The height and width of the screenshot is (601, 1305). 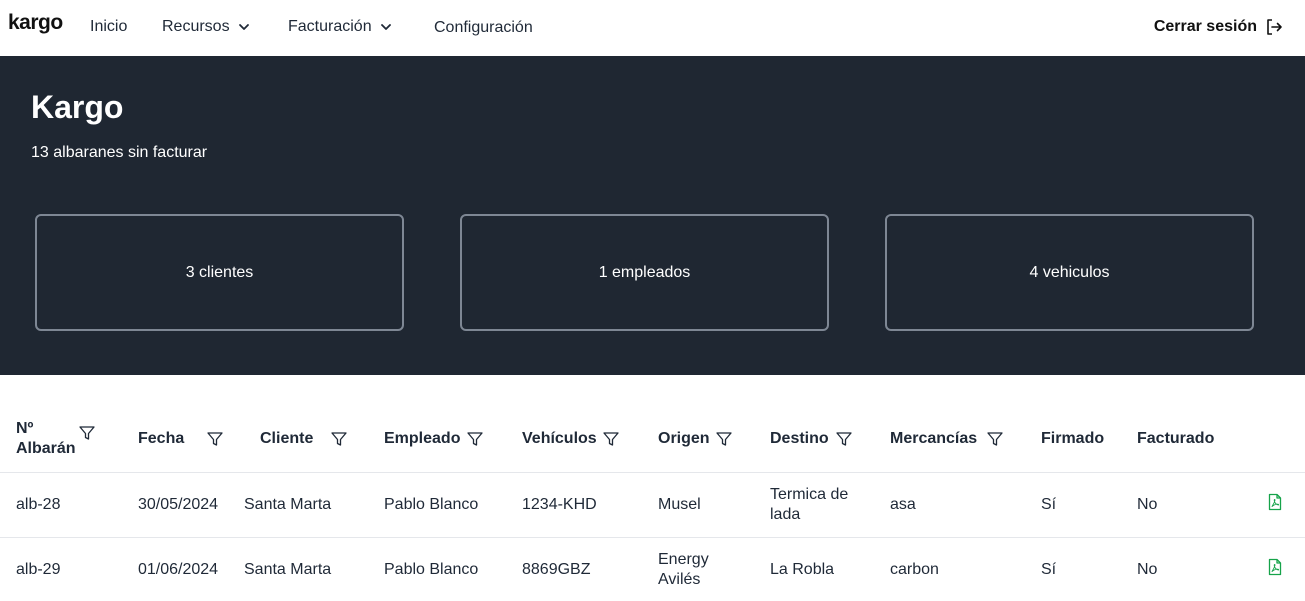 I want to click on column-header-label: Firmado, so click(x=1073, y=439).